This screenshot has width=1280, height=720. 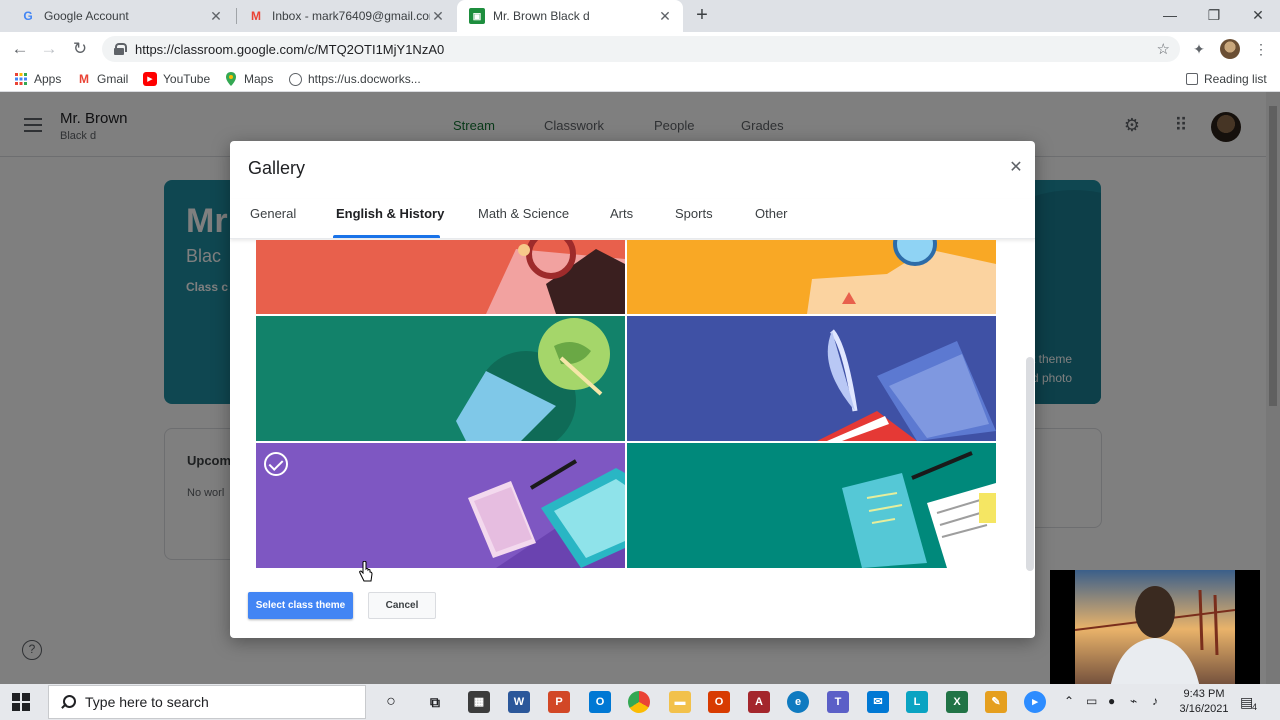 What do you see at coordinates (440, 505) in the screenshot?
I see `theme-tile-selected` at bounding box center [440, 505].